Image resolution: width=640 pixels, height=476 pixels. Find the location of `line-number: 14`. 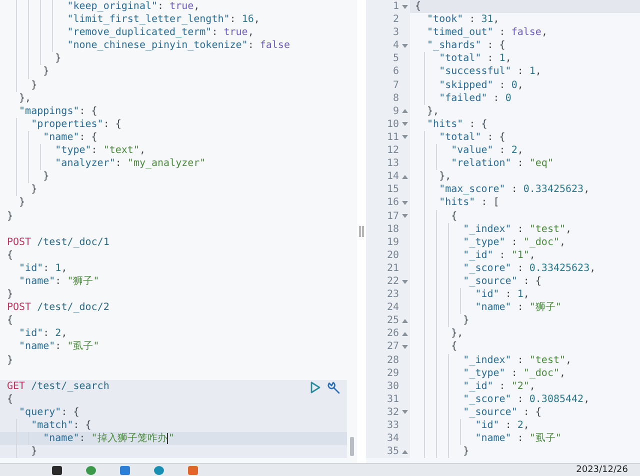

line-number: 14 is located at coordinates (392, 177).